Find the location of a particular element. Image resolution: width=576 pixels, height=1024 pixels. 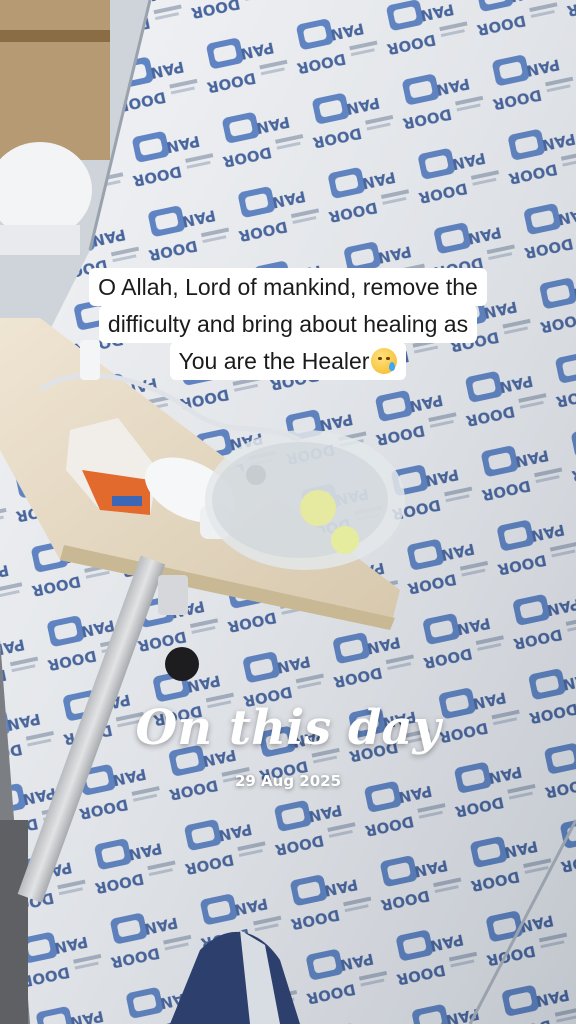

caption-text-1: O Allah, Lord of mankind, remove the is located at coordinates (288, 287).